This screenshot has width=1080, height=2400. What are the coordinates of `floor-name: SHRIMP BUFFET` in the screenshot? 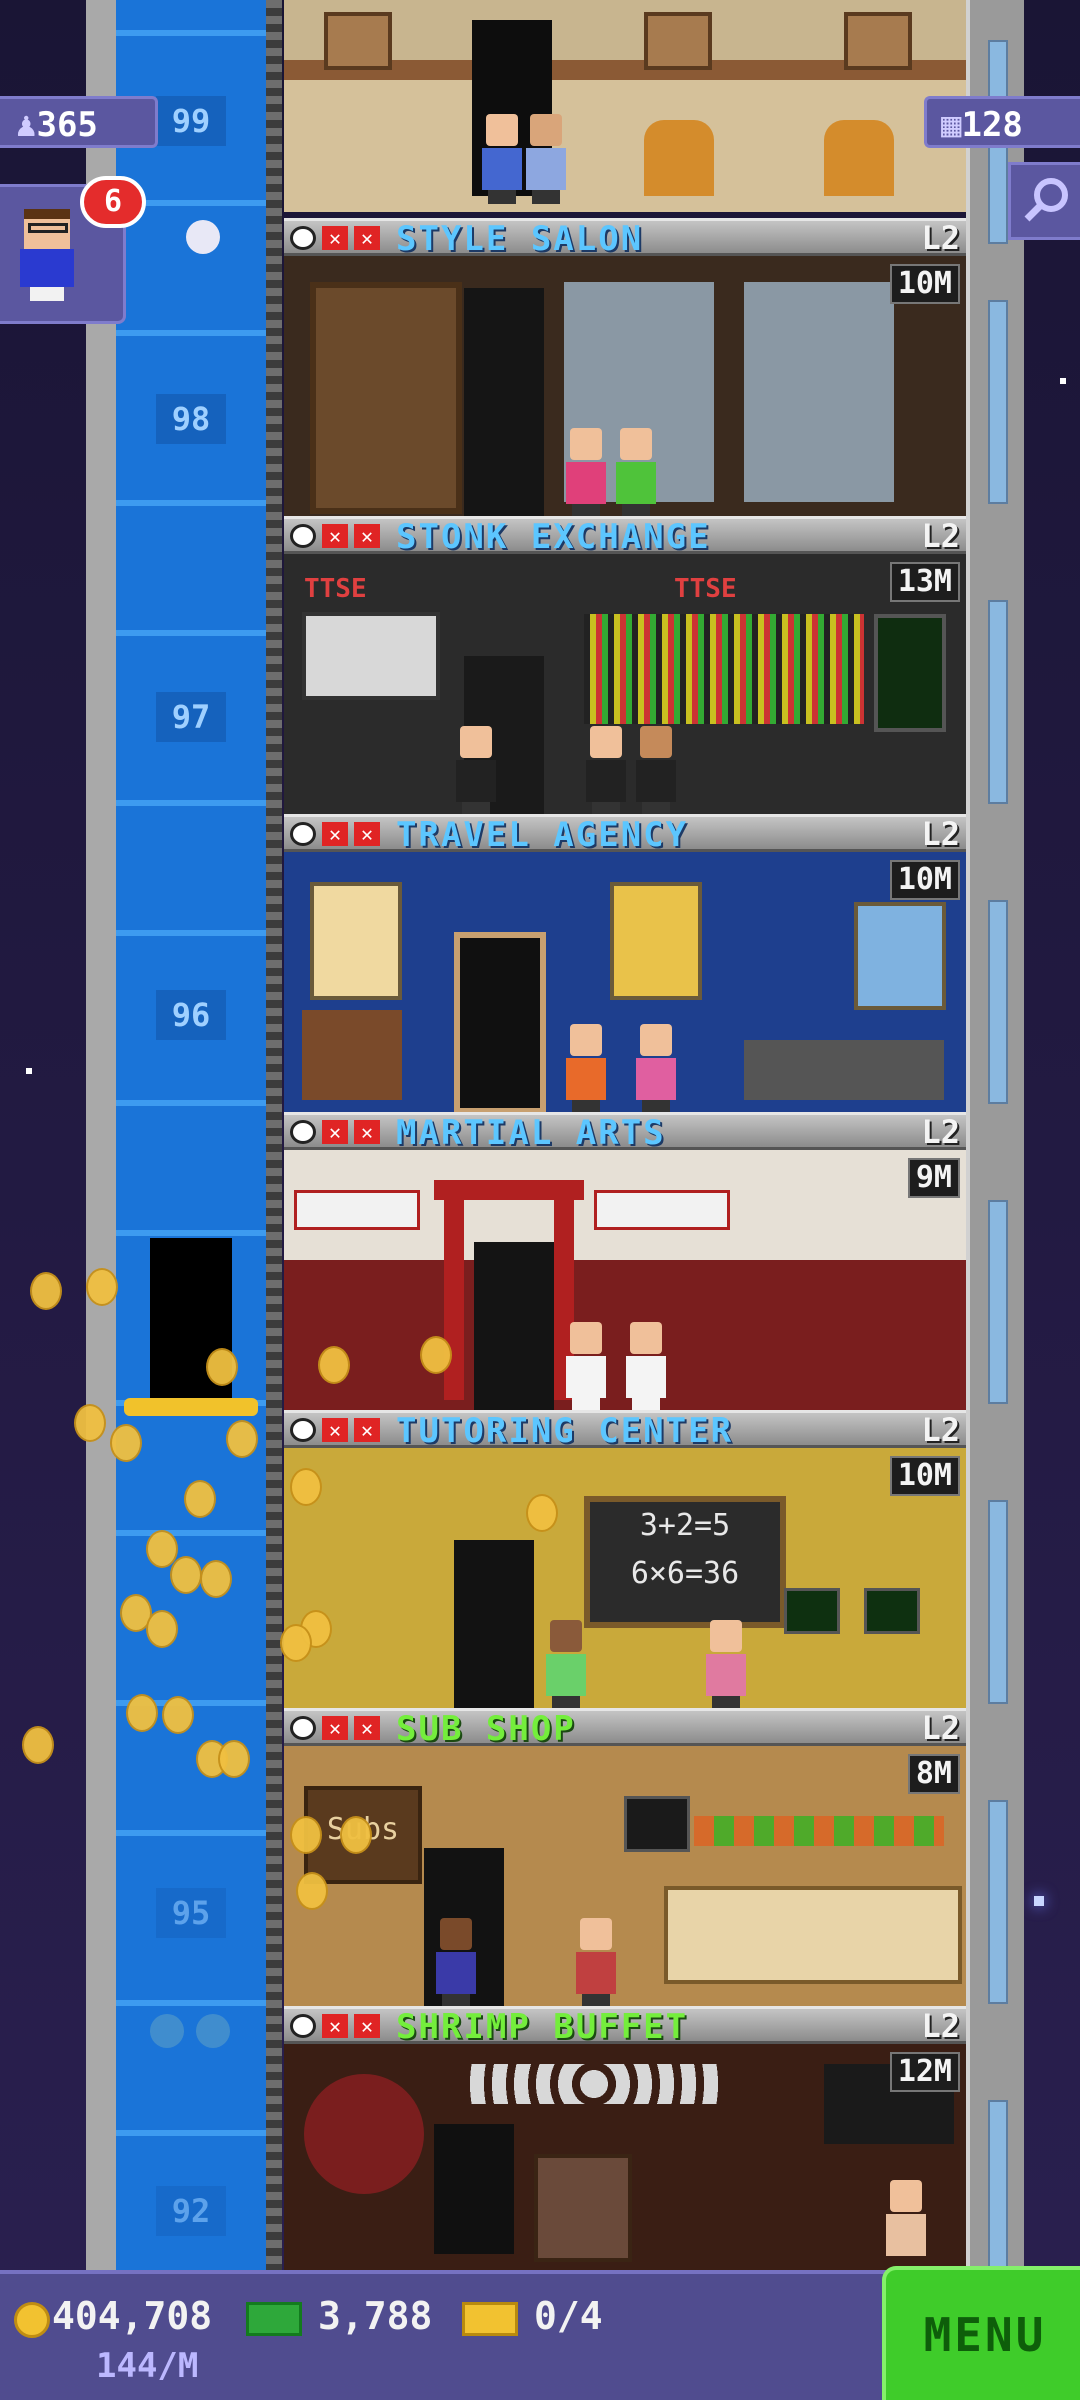 It's located at (542, 2027).